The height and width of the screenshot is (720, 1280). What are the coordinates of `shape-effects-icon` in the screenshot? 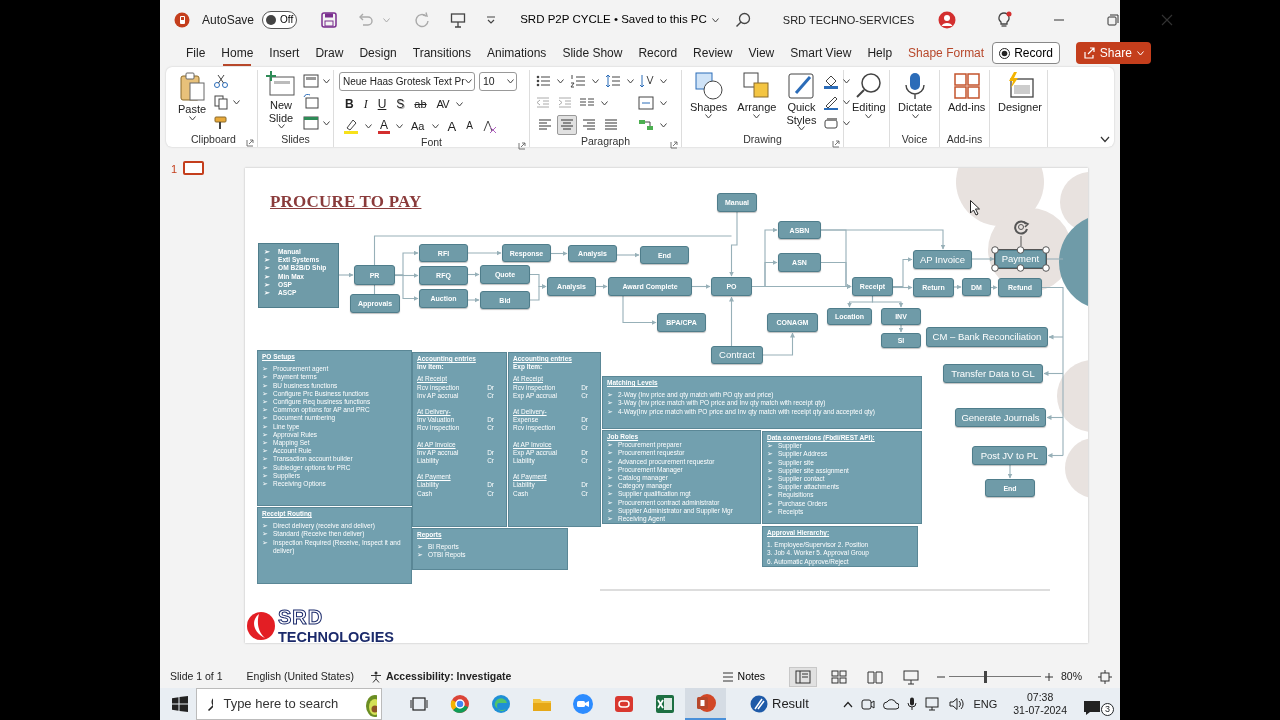 It's located at (831, 123).